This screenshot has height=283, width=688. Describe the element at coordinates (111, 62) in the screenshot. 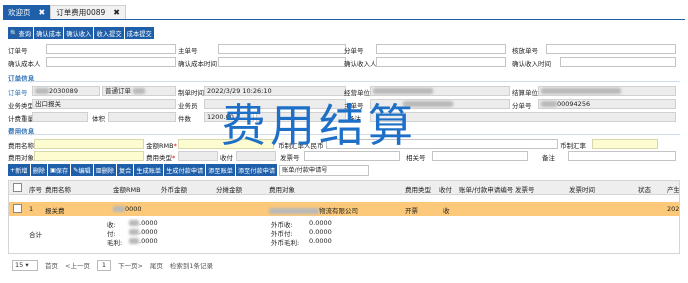

I see `confirm-cost-user-input` at that location.